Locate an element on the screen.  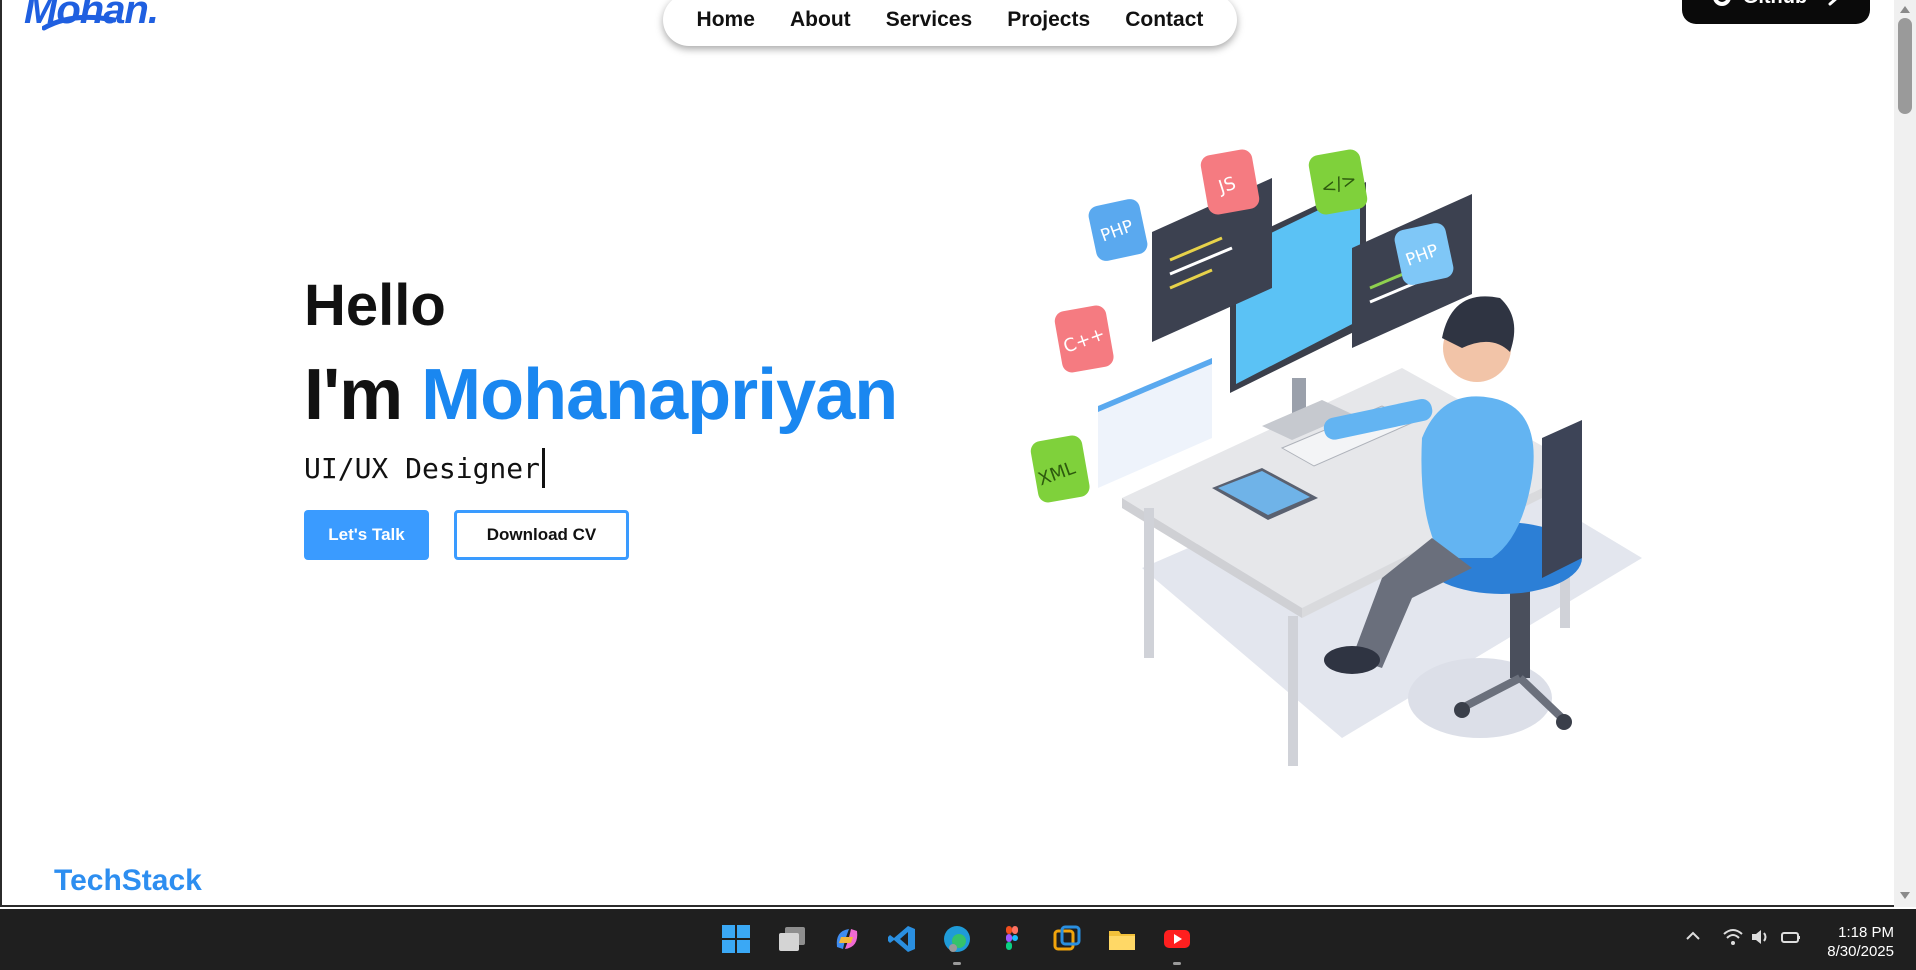
github-label: Github is located at coordinates (1775, 4).